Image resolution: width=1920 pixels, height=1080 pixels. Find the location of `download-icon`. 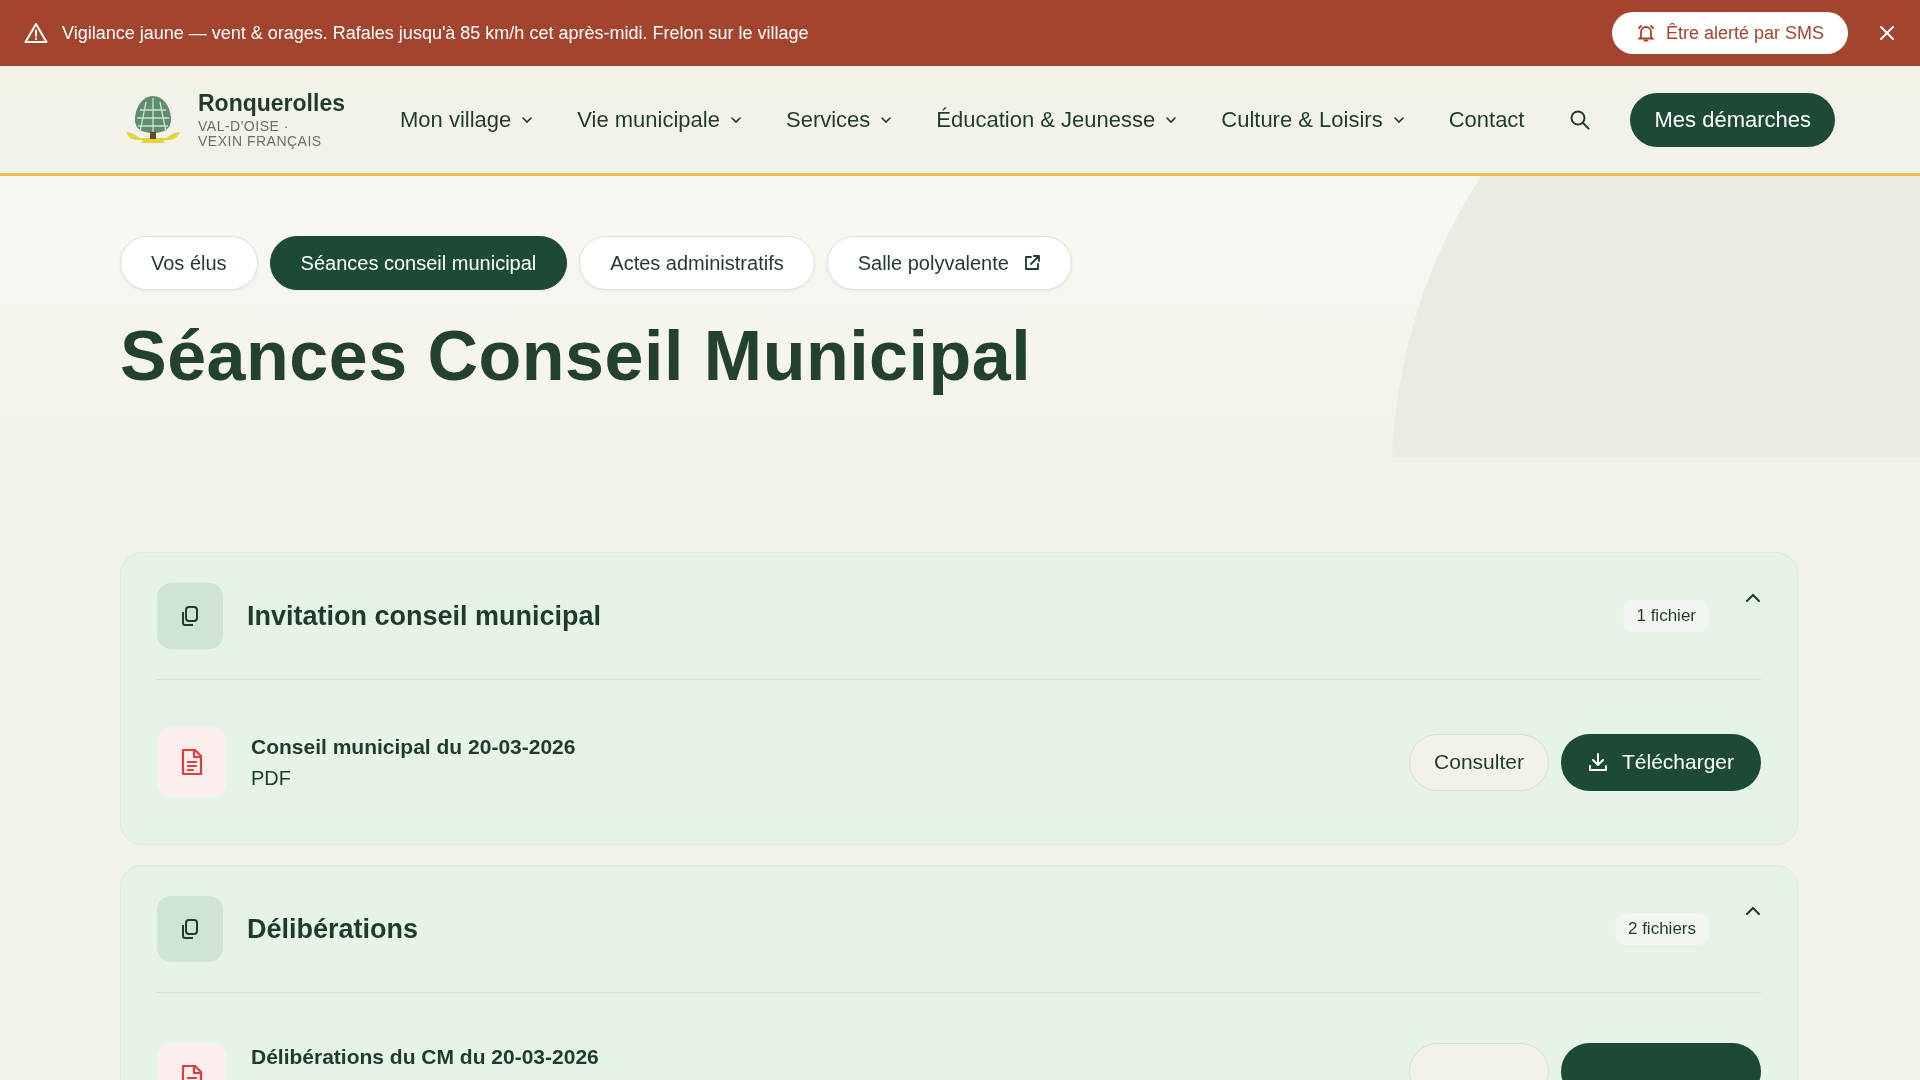

download-icon is located at coordinates (1597, 762).